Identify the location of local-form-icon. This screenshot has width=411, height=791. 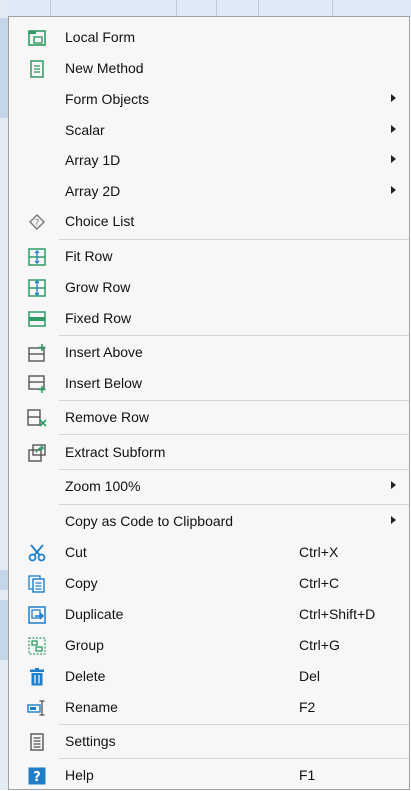
(37, 38).